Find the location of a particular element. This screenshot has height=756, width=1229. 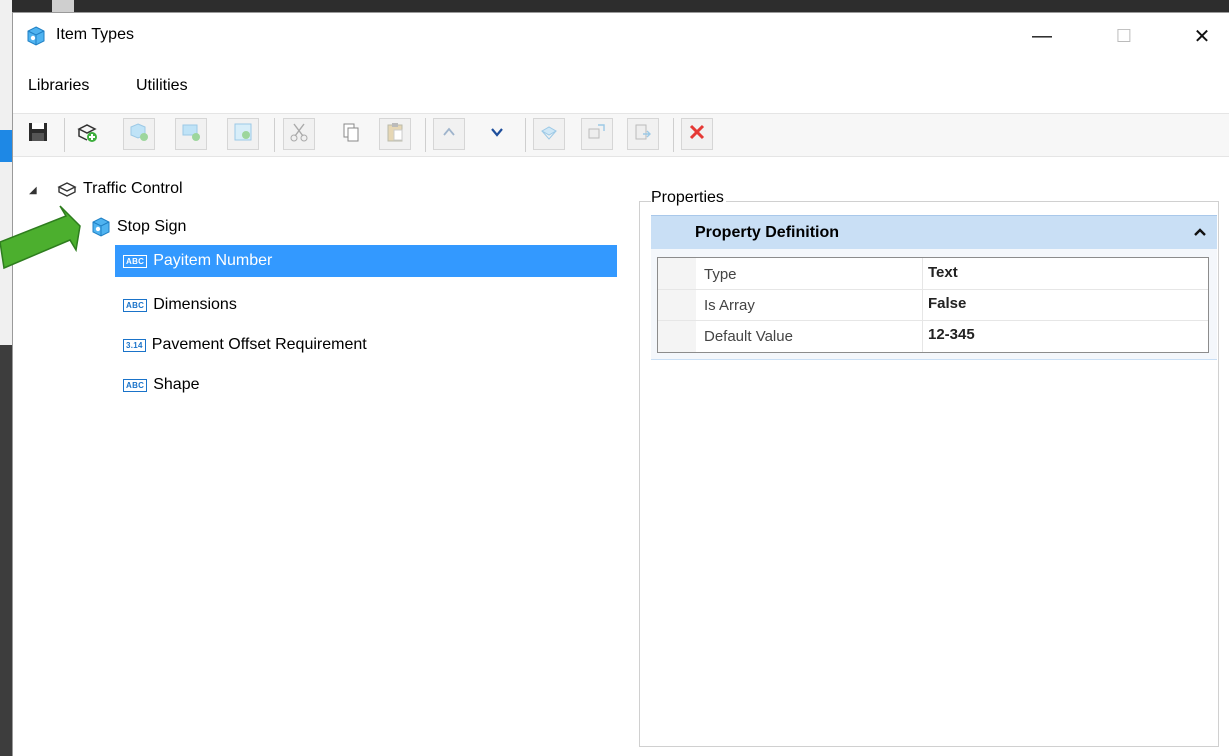

cut-icon is located at coordinates (299, 134).